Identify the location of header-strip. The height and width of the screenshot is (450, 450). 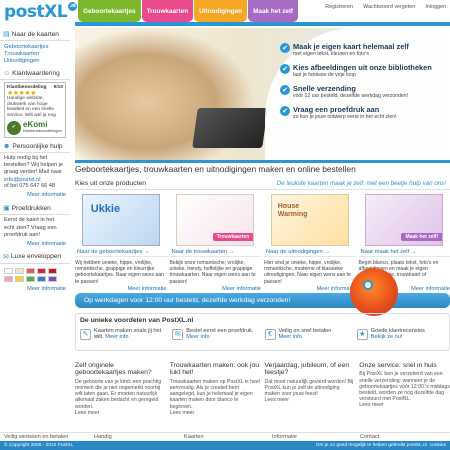
(262, 24).